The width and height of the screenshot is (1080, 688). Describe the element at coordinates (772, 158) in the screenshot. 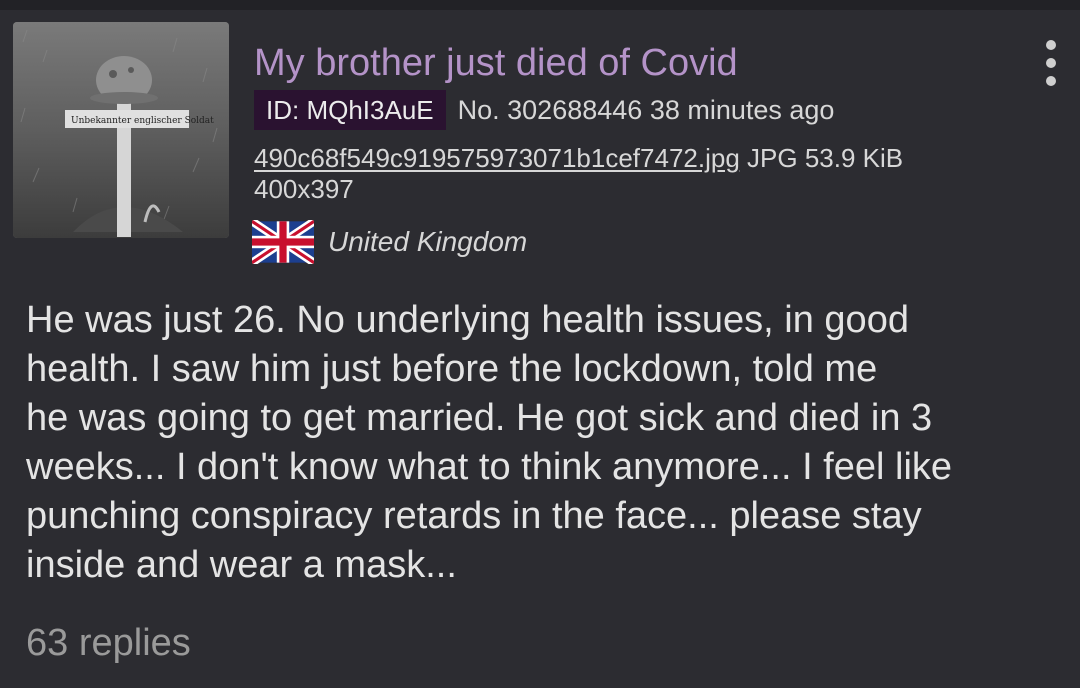

I see `file-type: JPG` at that location.